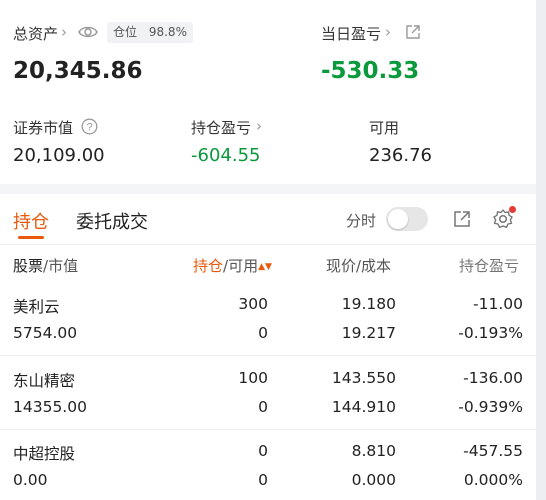  I want to click on eye-icon, so click(88, 34).